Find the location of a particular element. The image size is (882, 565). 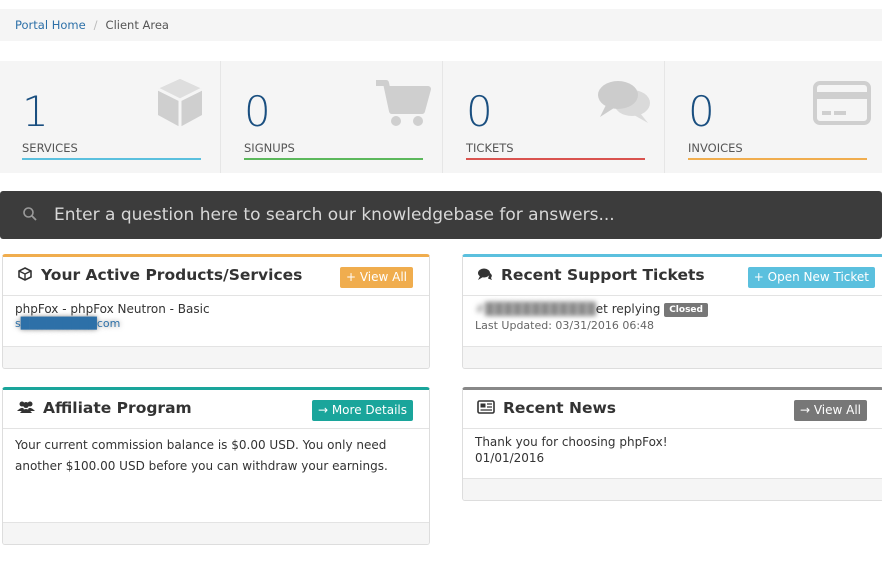

more-details-button: → More Details is located at coordinates (362, 410).